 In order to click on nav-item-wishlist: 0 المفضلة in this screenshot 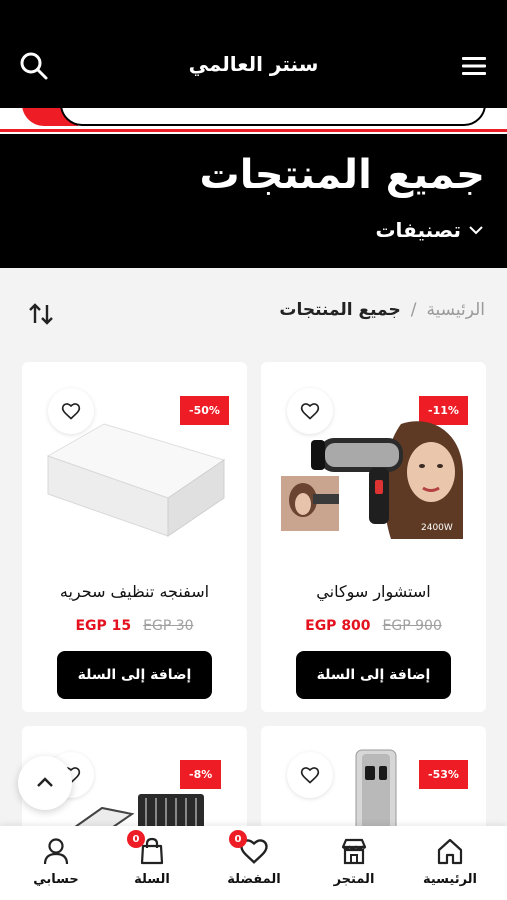, I will do `click(254, 858)`.